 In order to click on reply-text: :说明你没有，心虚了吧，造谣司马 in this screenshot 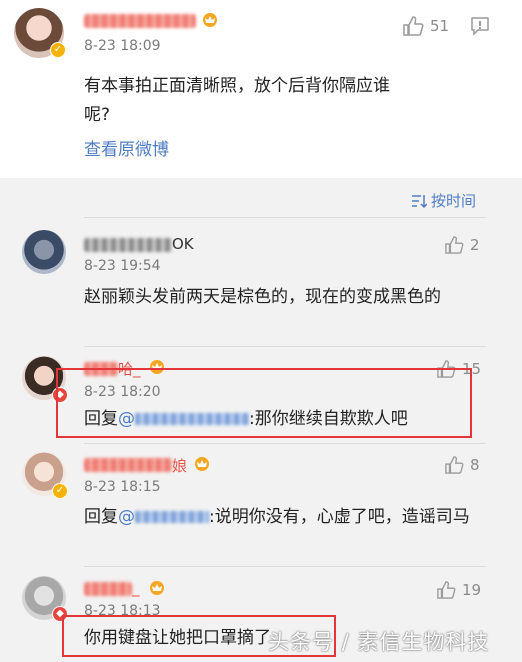, I will do `click(339, 517)`.